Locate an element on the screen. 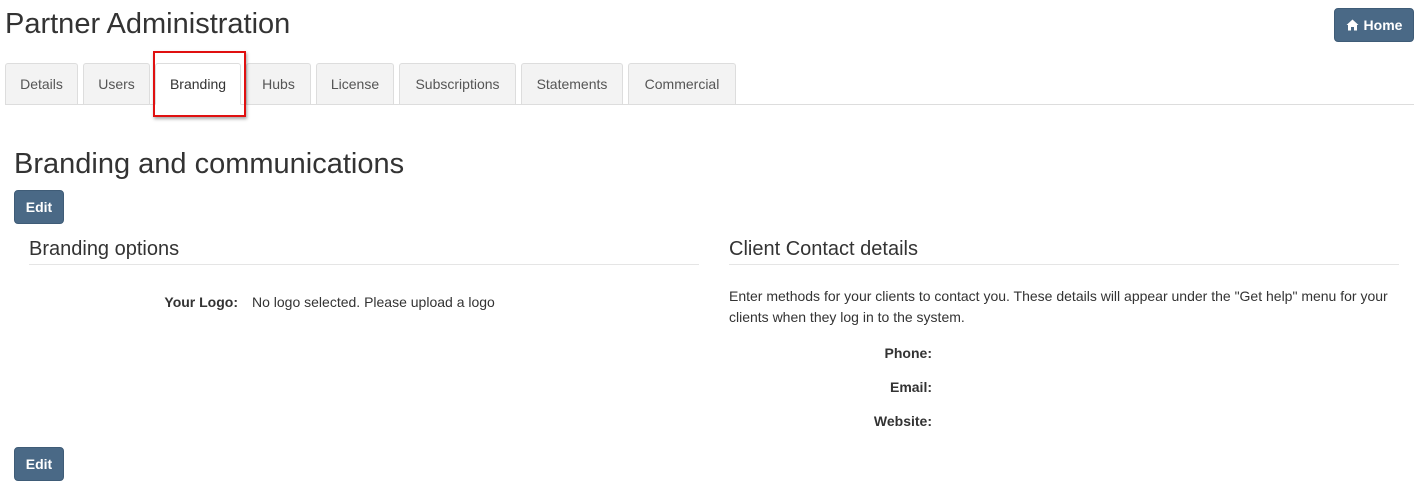 This screenshot has width=1416, height=502. tab-branding: Branding is located at coordinates (198, 84).